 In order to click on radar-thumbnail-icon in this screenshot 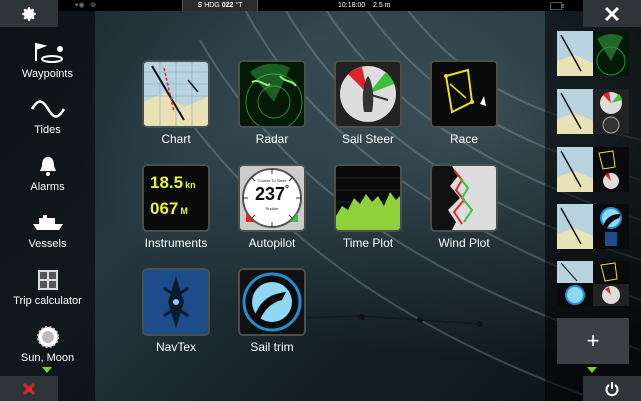, I will do `click(611, 53)`.